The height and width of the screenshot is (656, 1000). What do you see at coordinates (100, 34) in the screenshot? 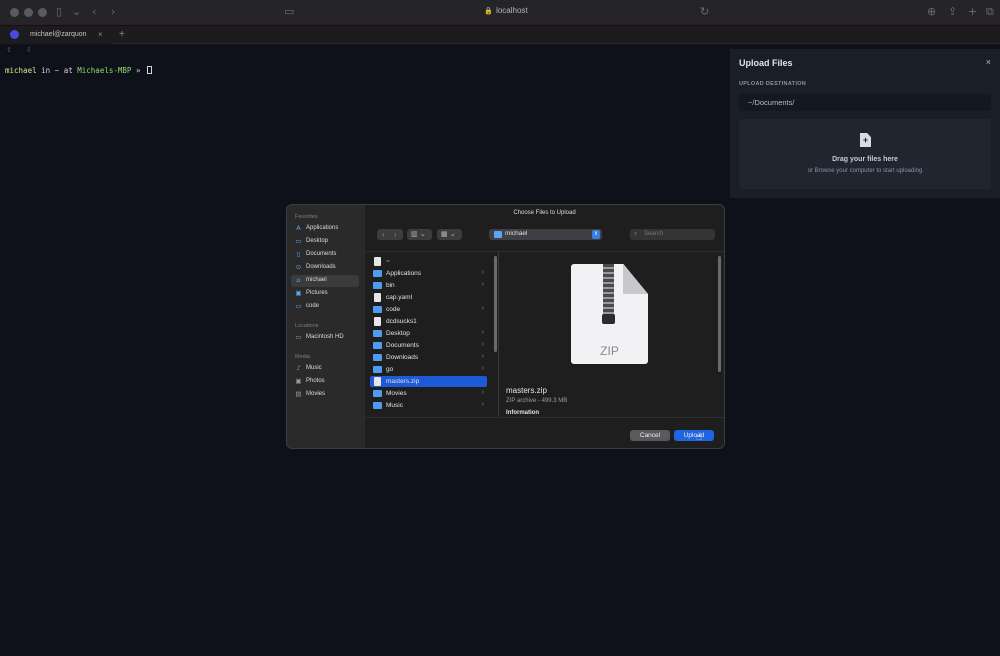
I see `close-tab-icon: ×` at bounding box center [100, 34].